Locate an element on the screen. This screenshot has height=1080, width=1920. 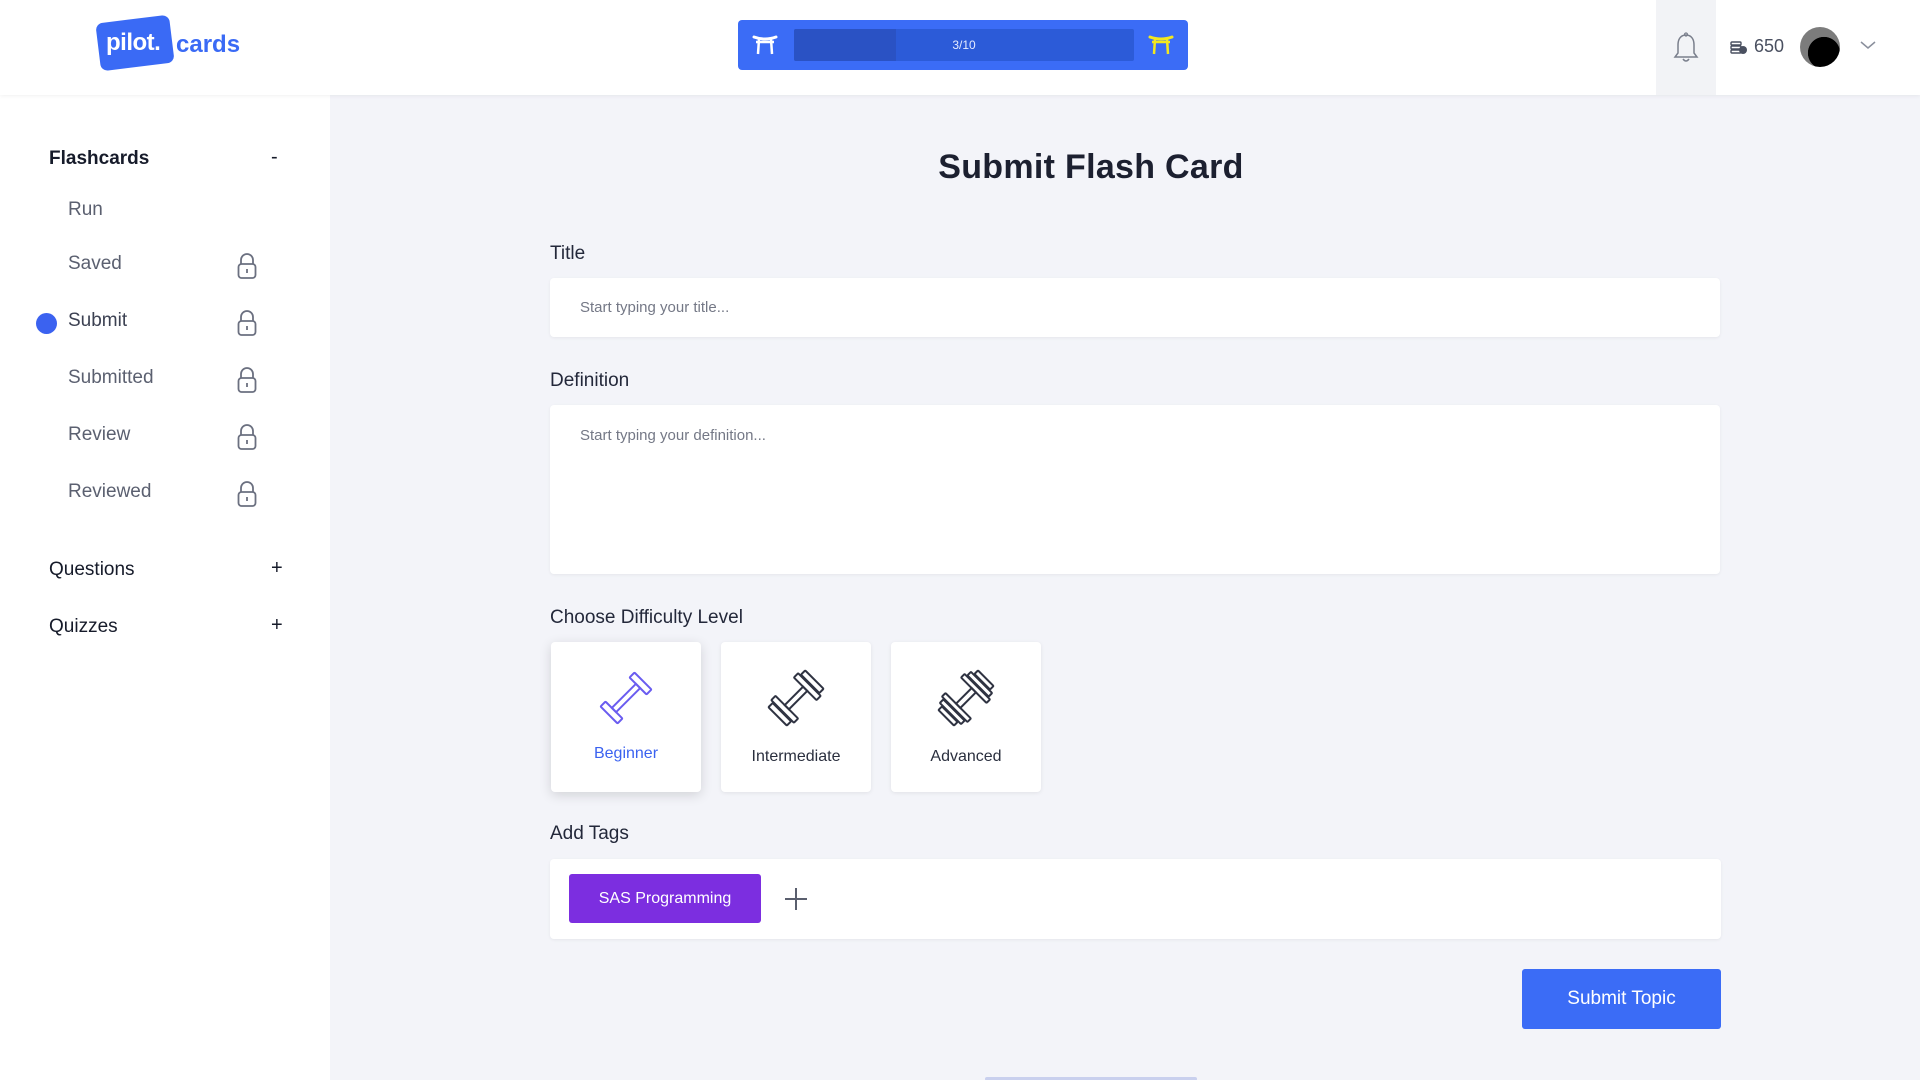
submit-topic-button: Submit Topic is located at coordinates (1621, 999).